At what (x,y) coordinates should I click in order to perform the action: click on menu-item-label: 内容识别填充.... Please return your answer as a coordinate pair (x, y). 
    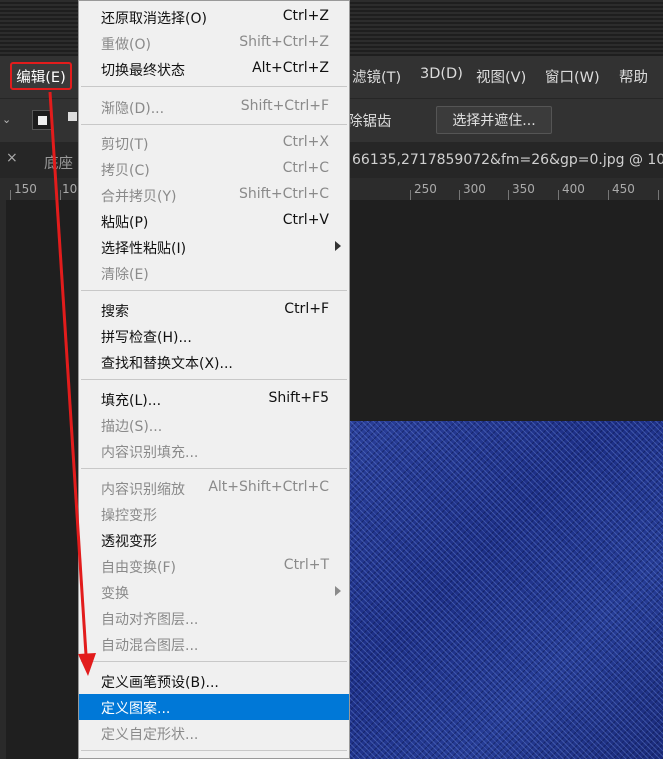
    Looking at the image, I should click on (150, 453).